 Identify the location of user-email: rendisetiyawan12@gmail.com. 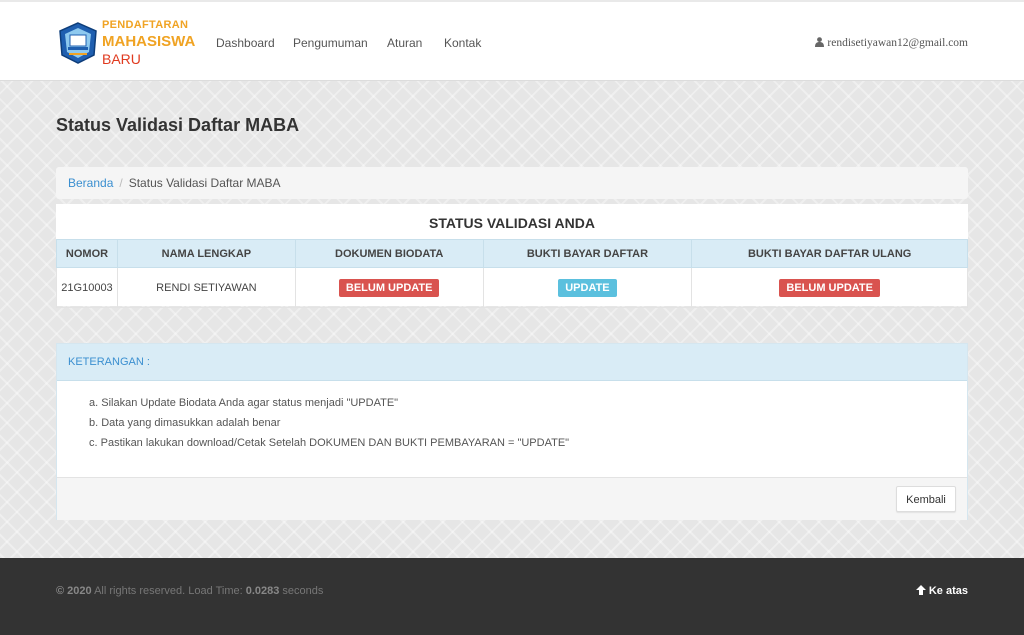
(897, 43).